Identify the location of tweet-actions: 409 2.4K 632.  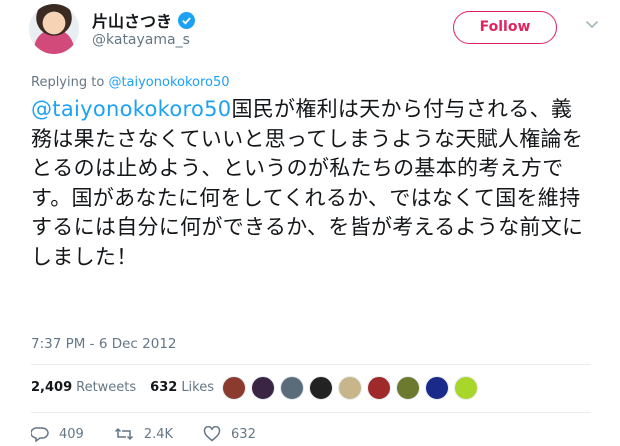
(158, 434).